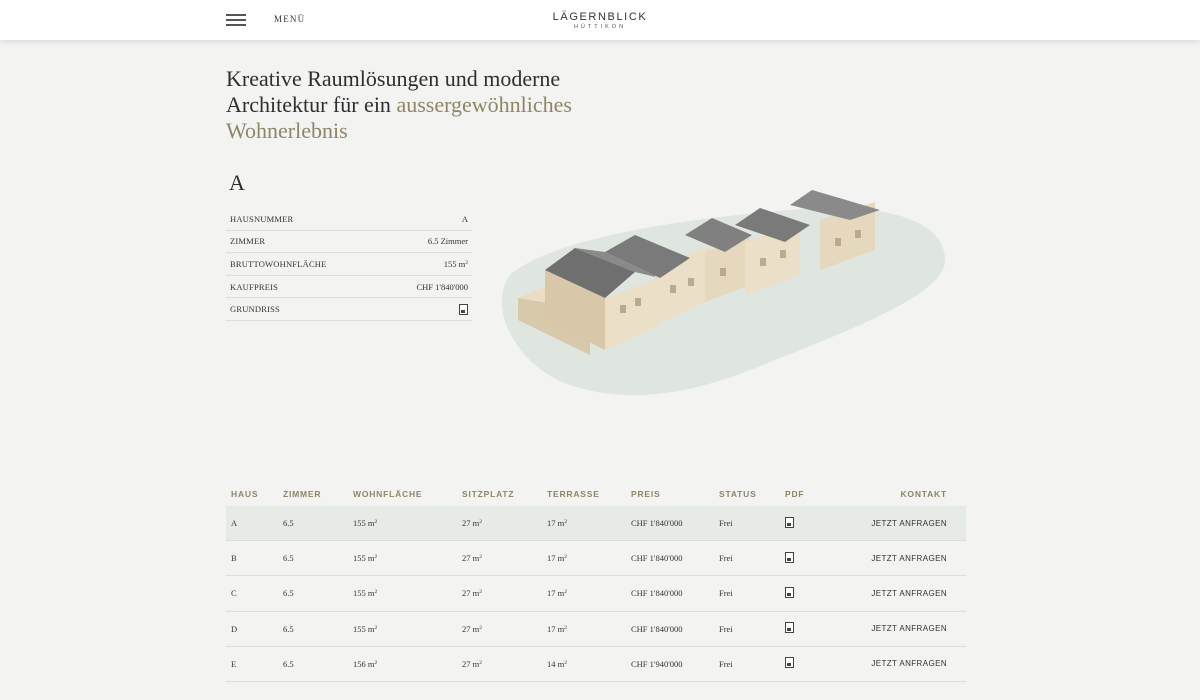 The image size is (1200, 700). Describe the element at coordinates (255, 309) in the screenshot. I see `detail-label: GRUNDRISS` at that location.